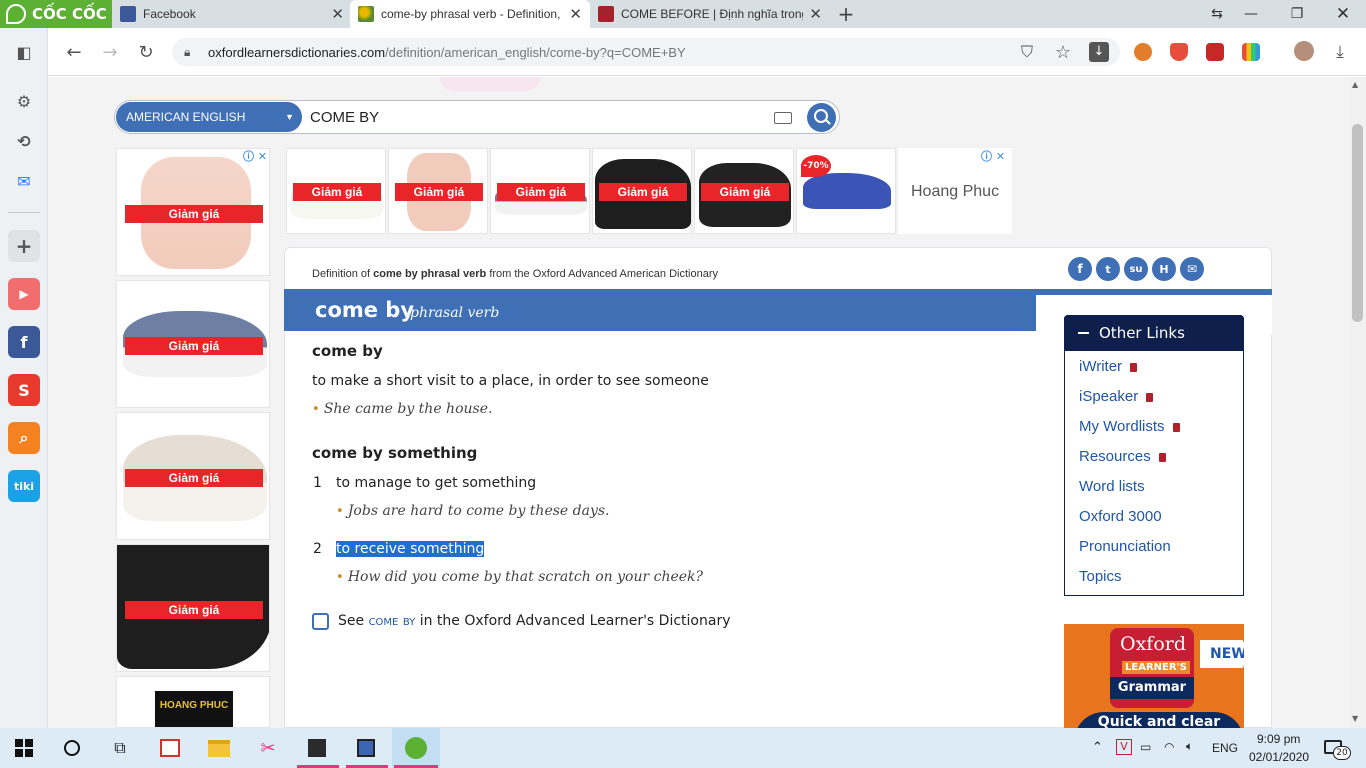 The height and width of the screenshot is (768, 1366). I want to click on scrollbar-thumb, so click(1357, 223).